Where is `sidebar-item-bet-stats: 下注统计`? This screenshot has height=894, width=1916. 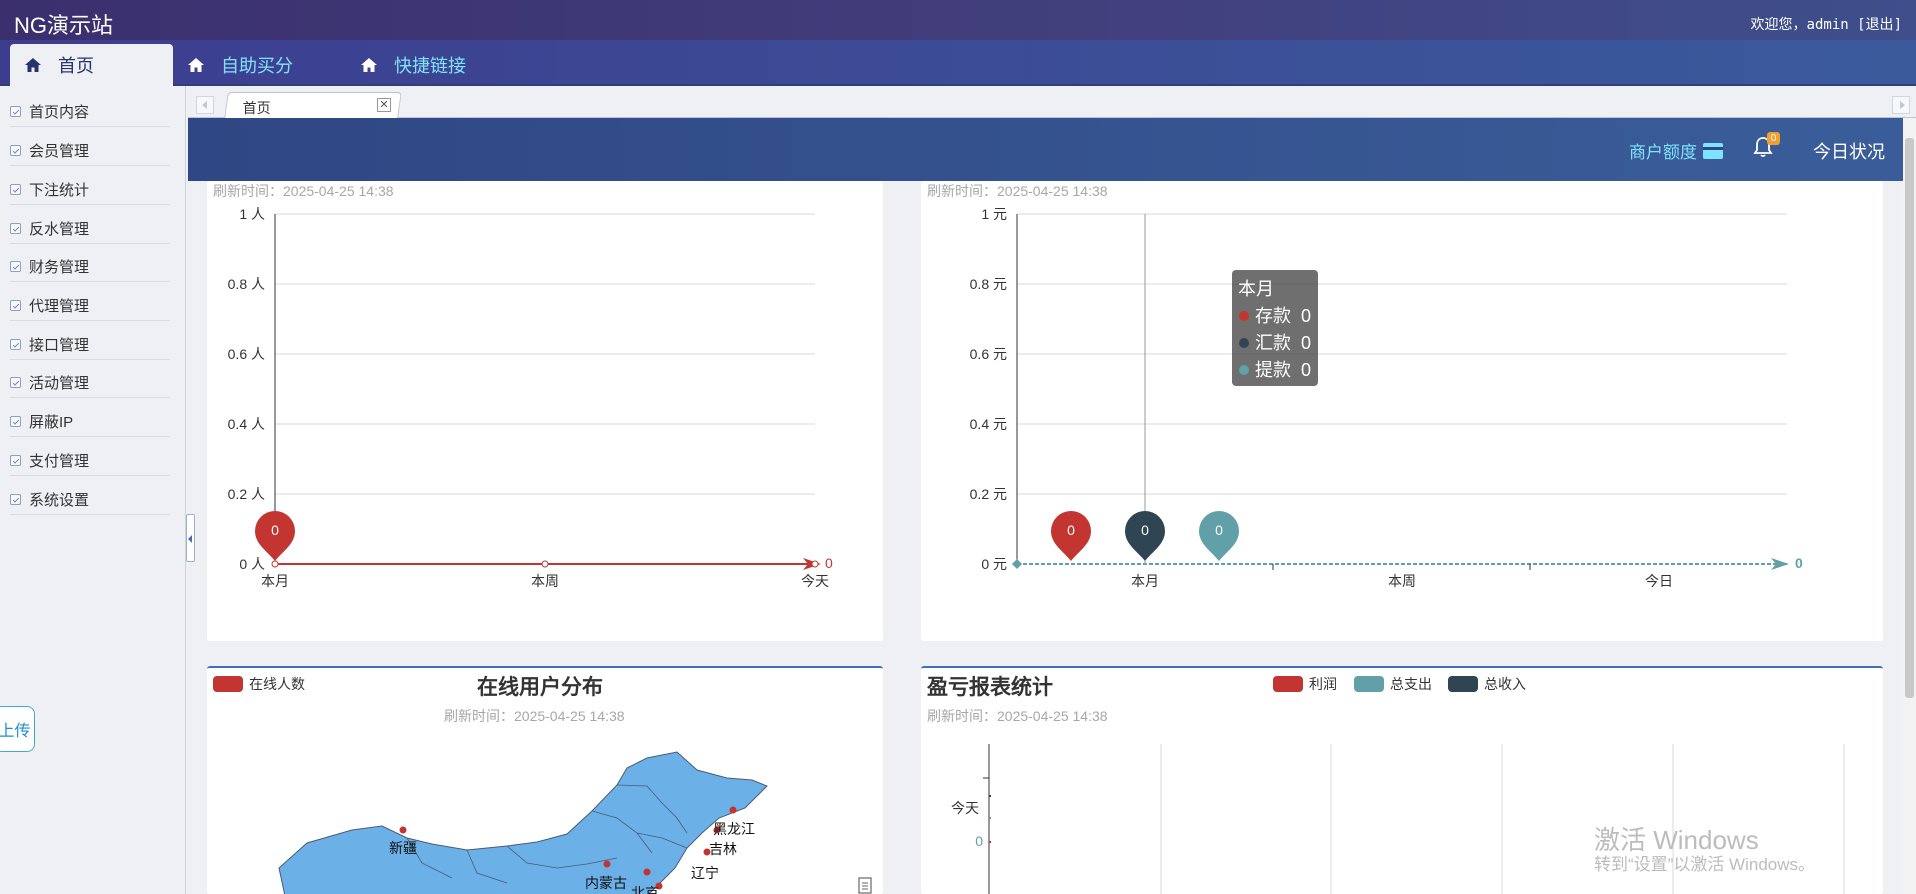
sidebar-item-bet-stats: 下注统计 is located at coordinates (90, 190).